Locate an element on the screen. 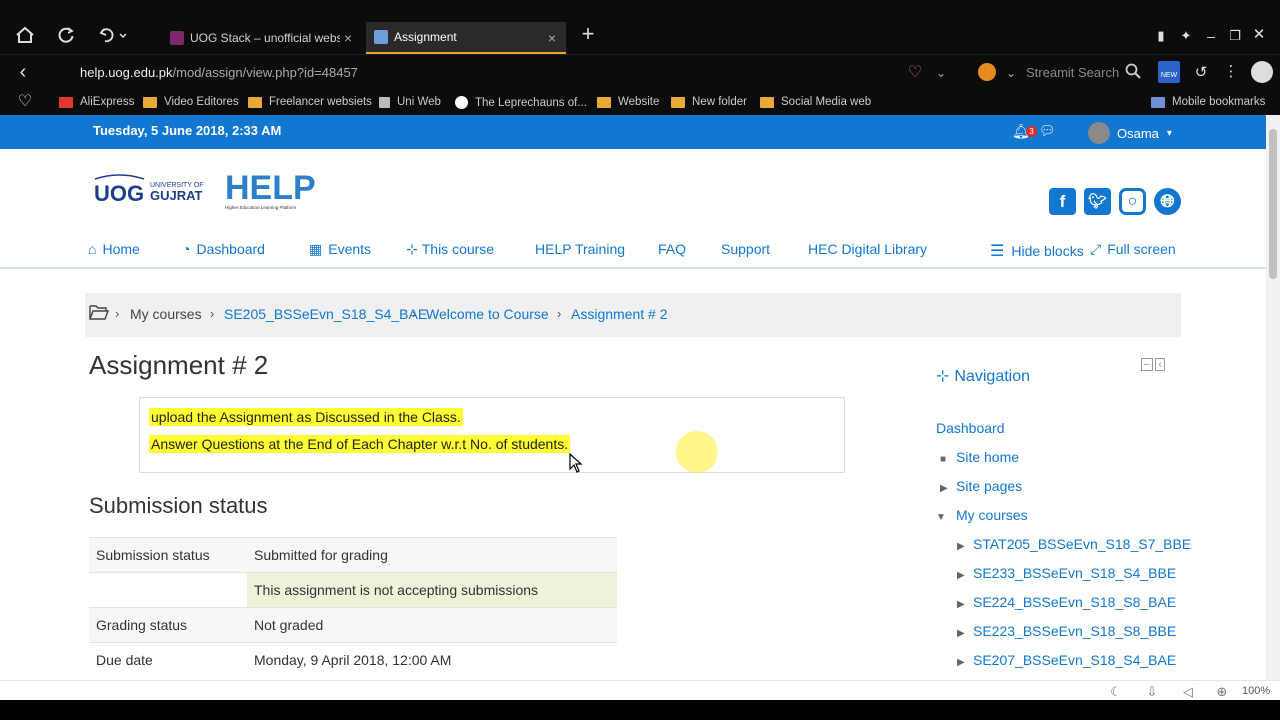 This screenshot has height=720, width=1280. chat-icon: 💬︎ is located at coordinates (1047, 131).